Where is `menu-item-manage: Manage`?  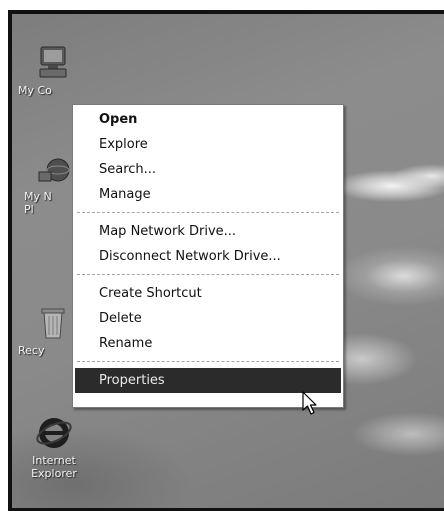
menu-item-manage: Manage is located at coordinates (208, 194).